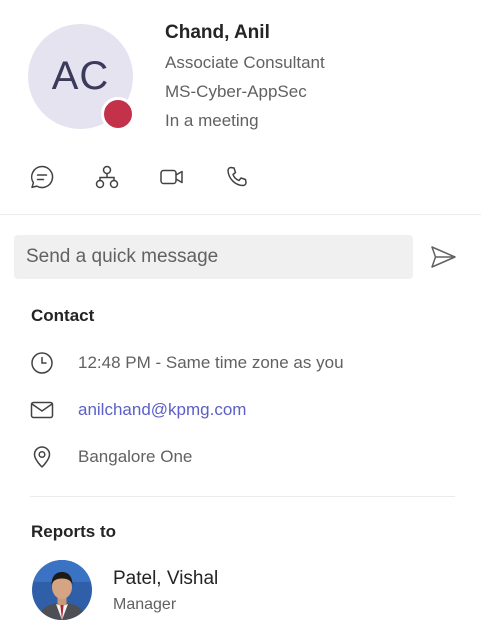 This screenshot has height=638, width=481. What do you see at coordinates (135, 456) in the screenshot?
I see `location-text: Bangalore One` at bounding box center [135, 456].